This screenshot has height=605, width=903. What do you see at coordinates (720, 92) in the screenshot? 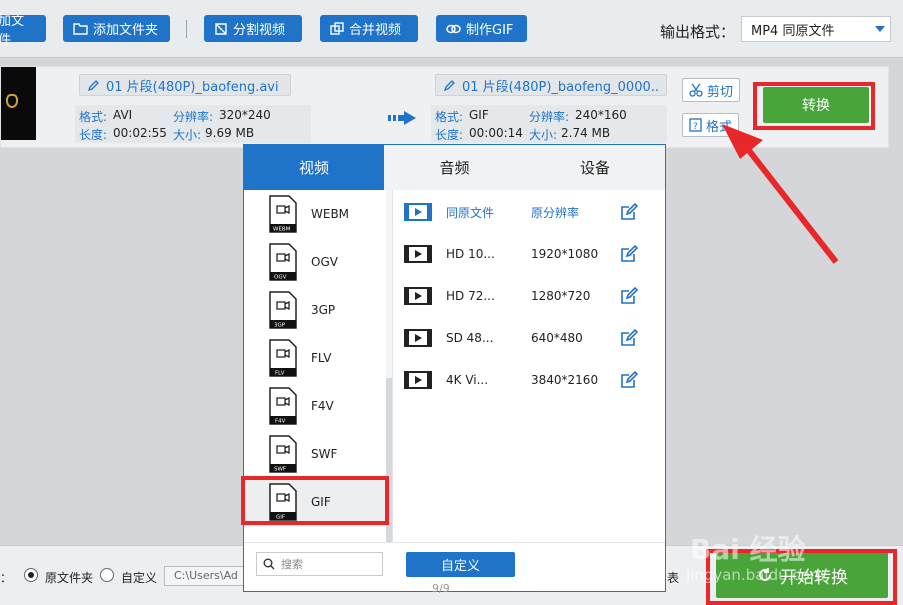
I see `cut-label: 剪切` at bounding box center [720, 92].